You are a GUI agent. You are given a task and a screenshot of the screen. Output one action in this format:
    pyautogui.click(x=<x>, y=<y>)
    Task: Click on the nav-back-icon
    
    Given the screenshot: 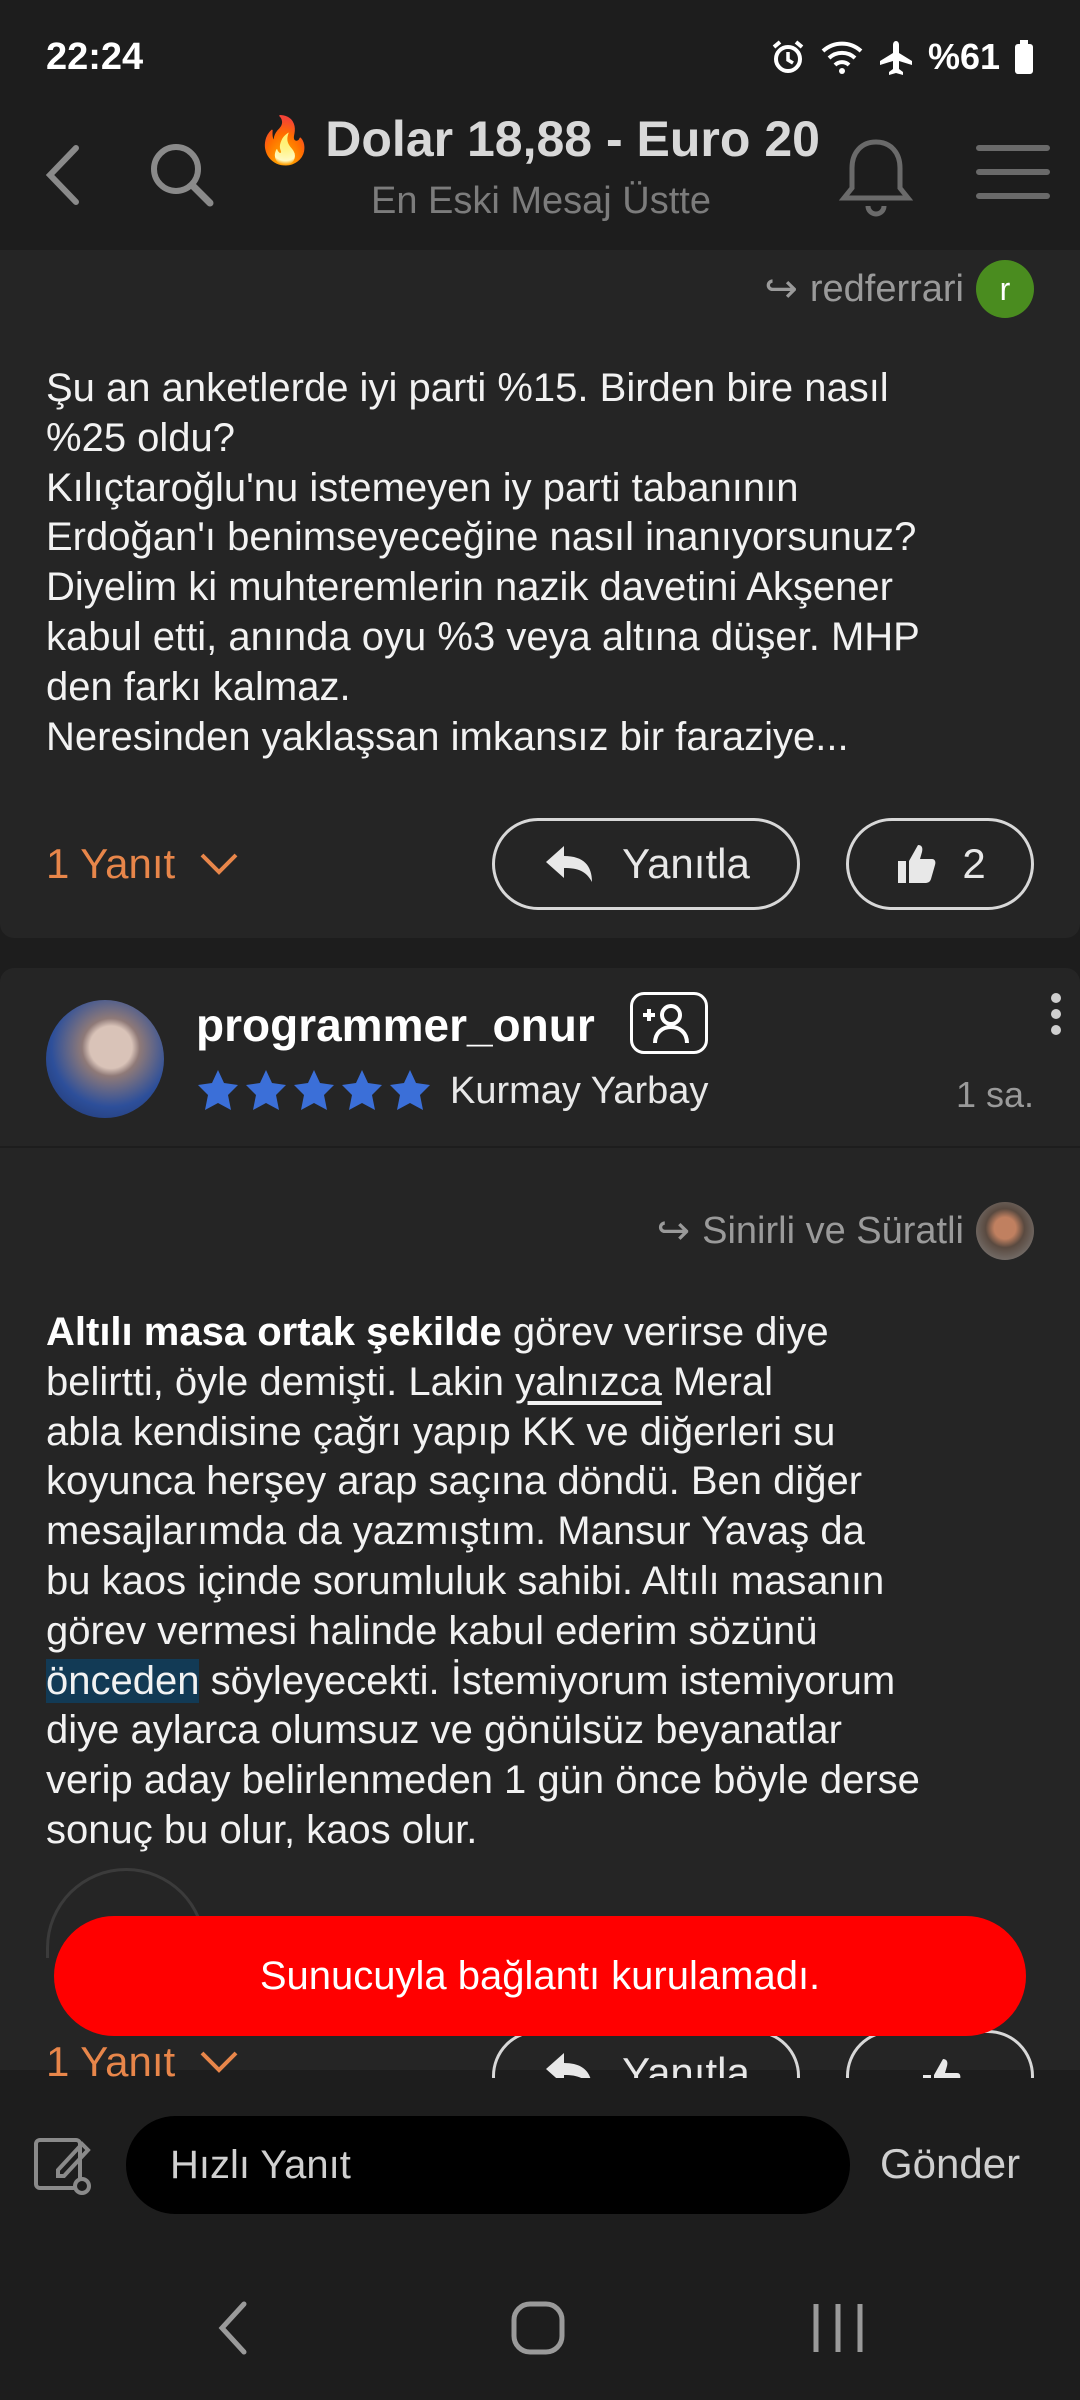 What is the action you would take?
    pyautogui.click(x=234, y=2328)
    